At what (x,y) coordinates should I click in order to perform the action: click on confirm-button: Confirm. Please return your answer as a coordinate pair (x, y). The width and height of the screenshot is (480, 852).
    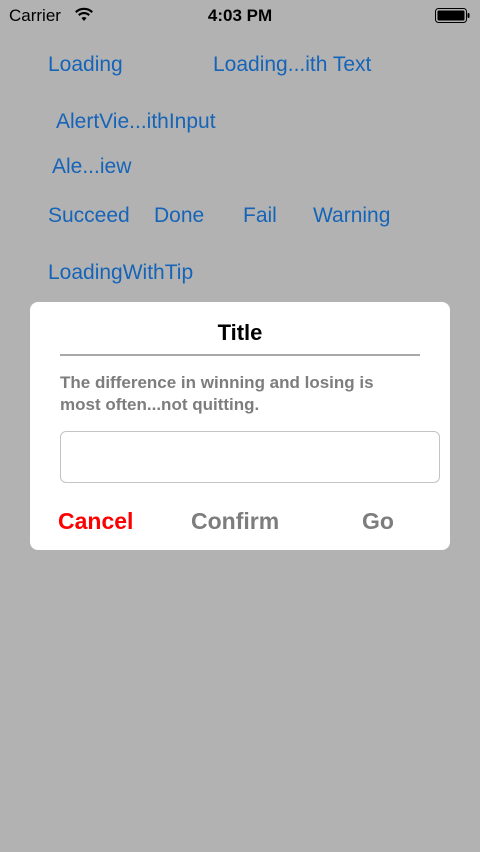
    Looking at the image, I should click on (235, 521).